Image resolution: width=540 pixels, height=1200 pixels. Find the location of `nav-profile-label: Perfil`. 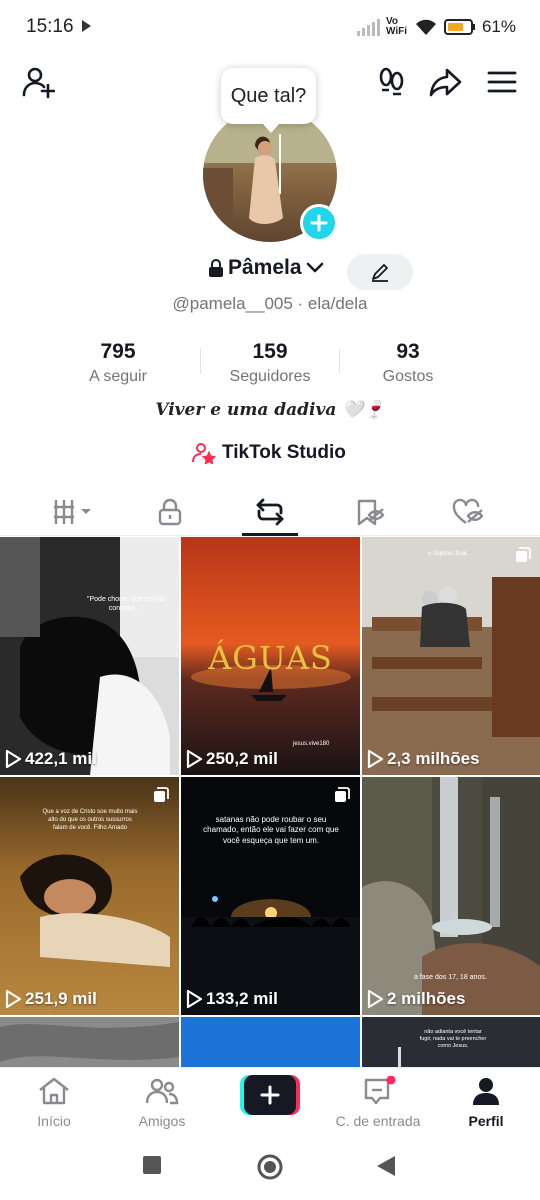

nav-profile-label: Perfil is located at coordinates (486, 1121).